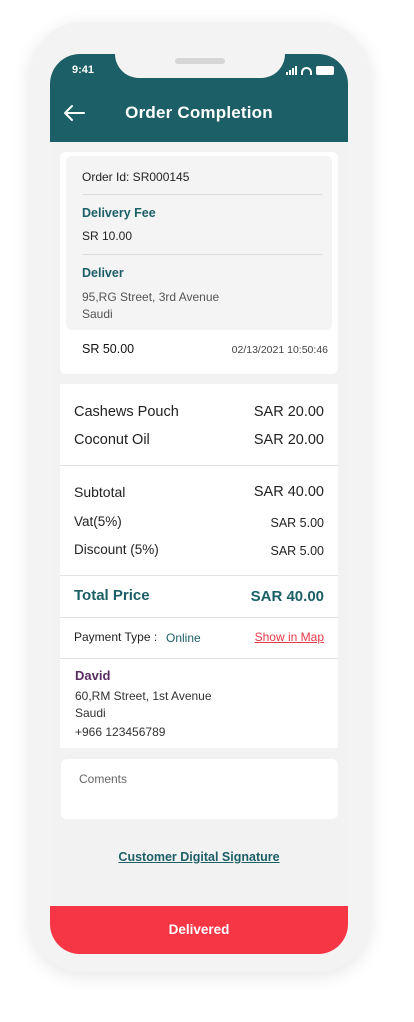 This screenshot has width=414, height=1022. What do you see at coordinates (200, 61) in the screenshot?
I see `speaker-grille` at bounding box center [200, 61].